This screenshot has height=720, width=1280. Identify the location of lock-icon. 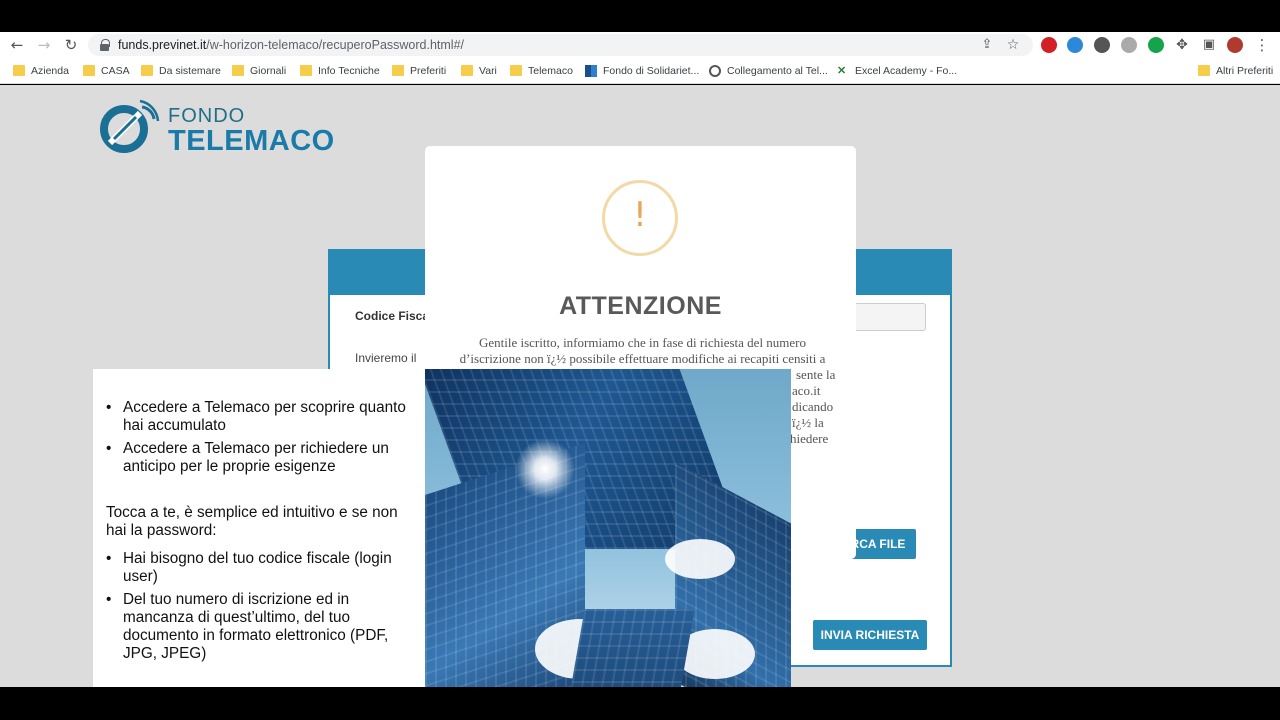
(105, 45).